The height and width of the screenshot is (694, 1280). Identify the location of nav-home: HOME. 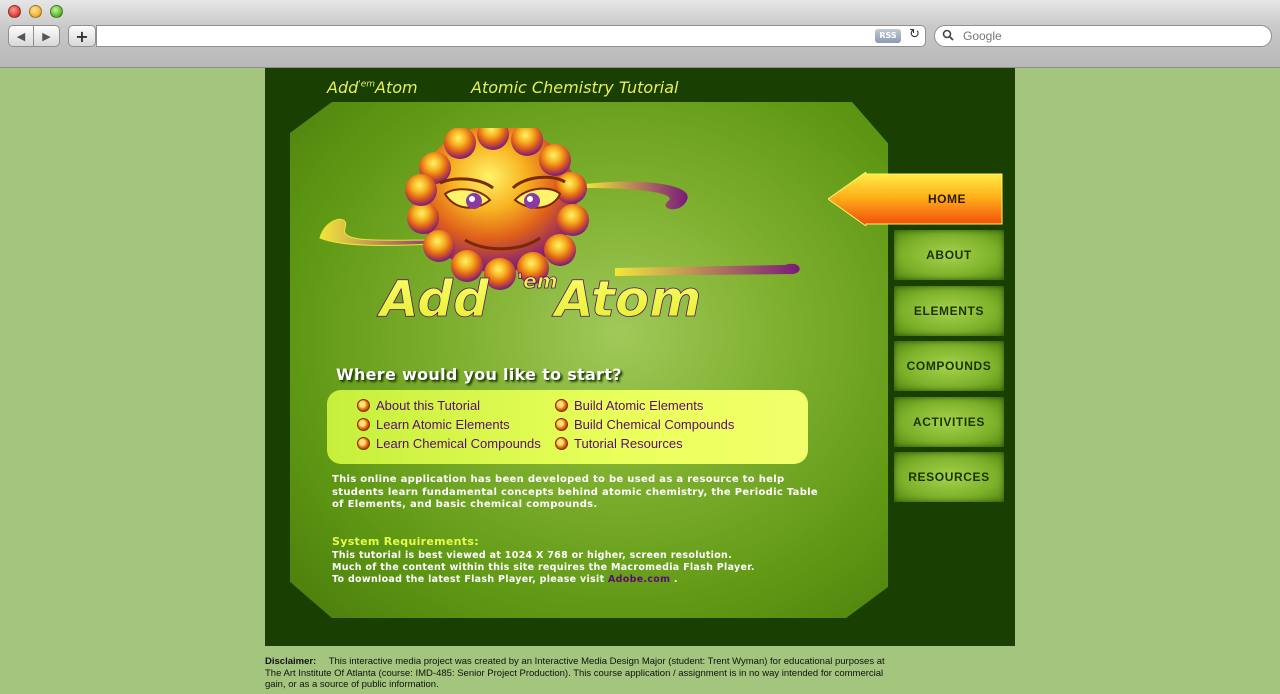
(947, 199).